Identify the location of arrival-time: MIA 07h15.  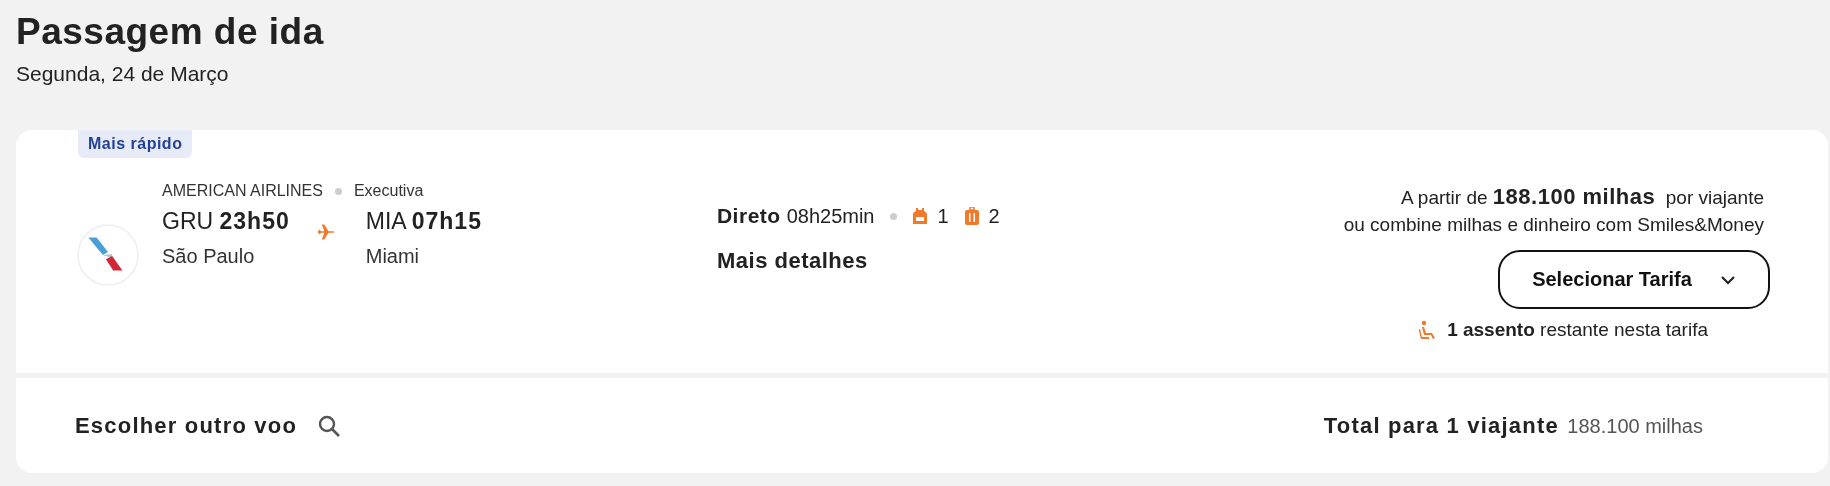
(423, 221).